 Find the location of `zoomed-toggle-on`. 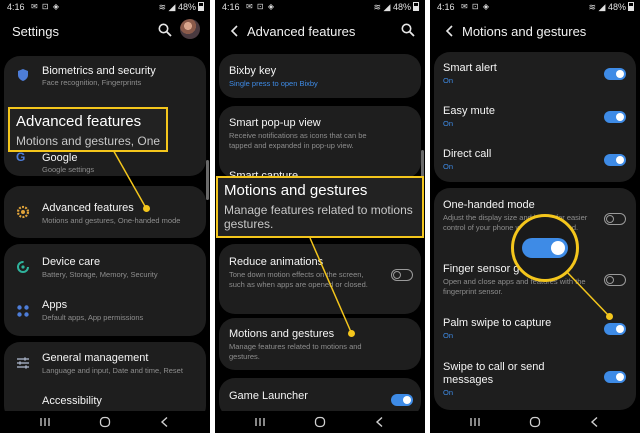

zoomed-toggle-on is located at coordinates (545, 248).